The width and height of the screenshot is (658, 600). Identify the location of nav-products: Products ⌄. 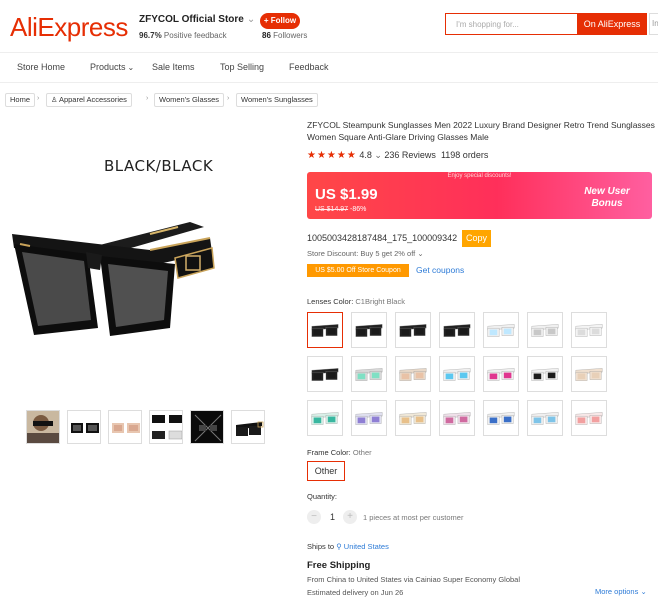
(112, 67).